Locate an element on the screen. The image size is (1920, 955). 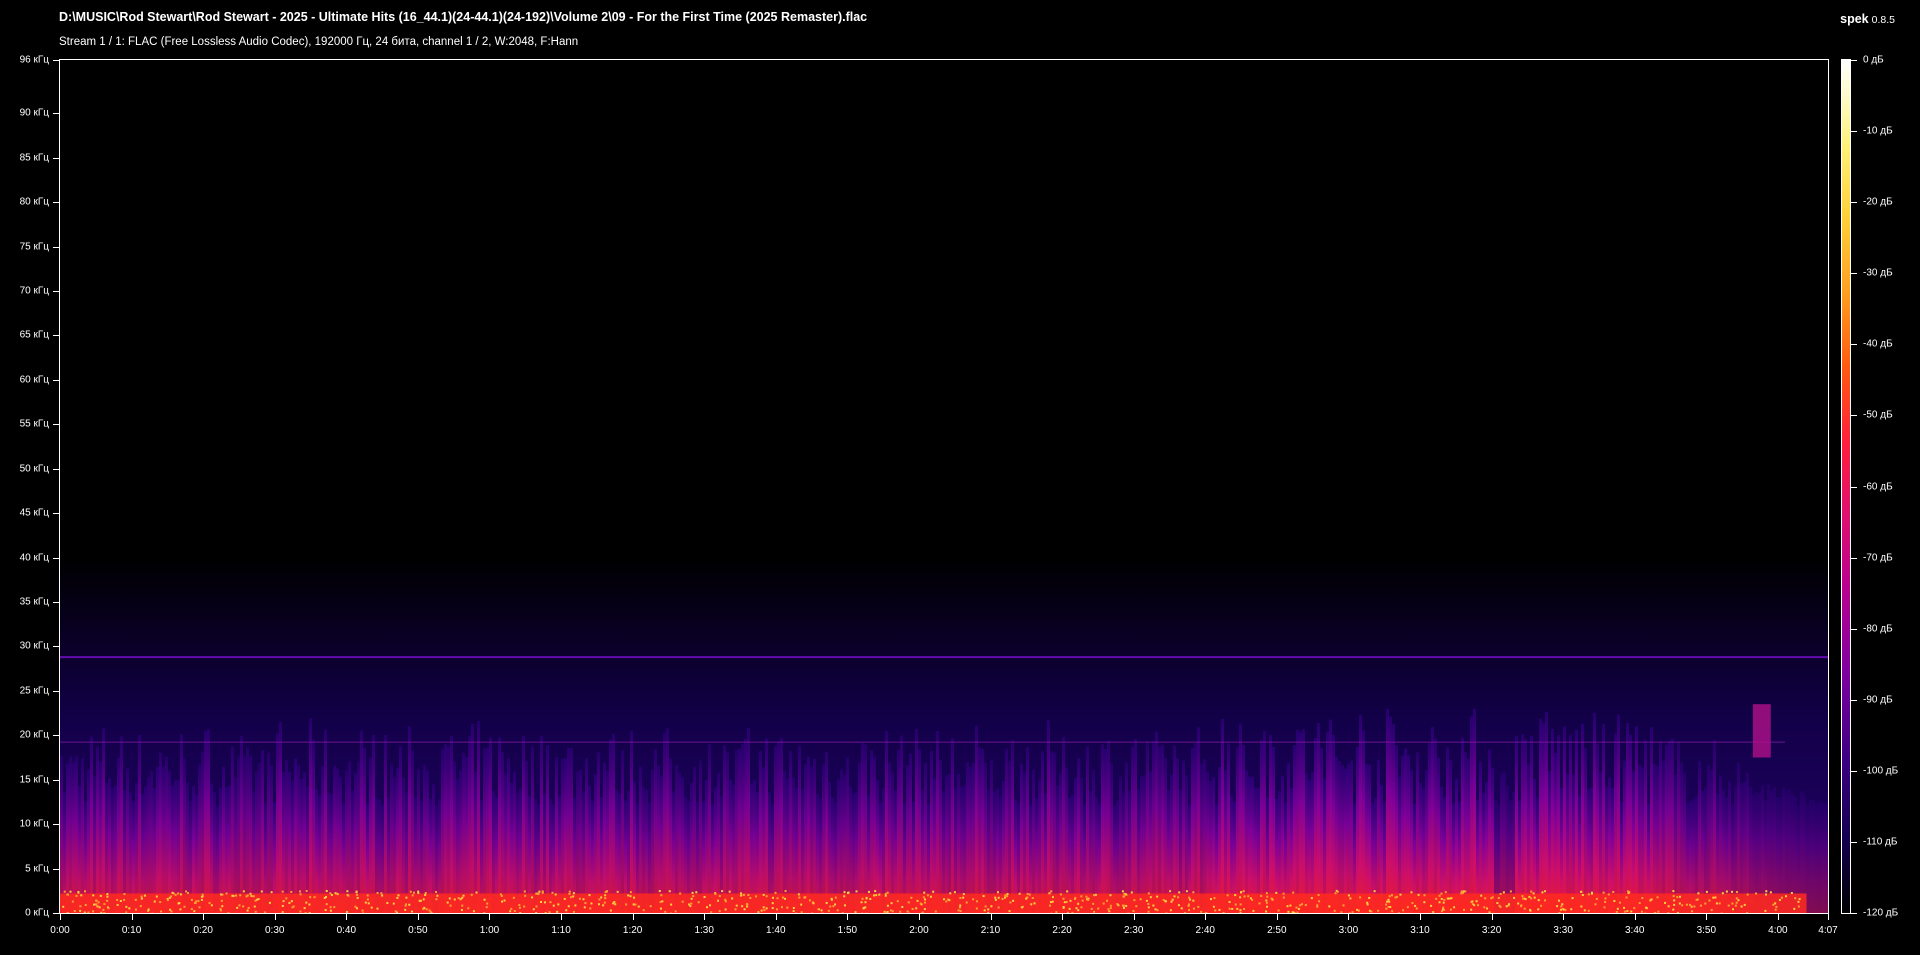
time-tick-label: 3:20 is located at coordinates (1491, 930).